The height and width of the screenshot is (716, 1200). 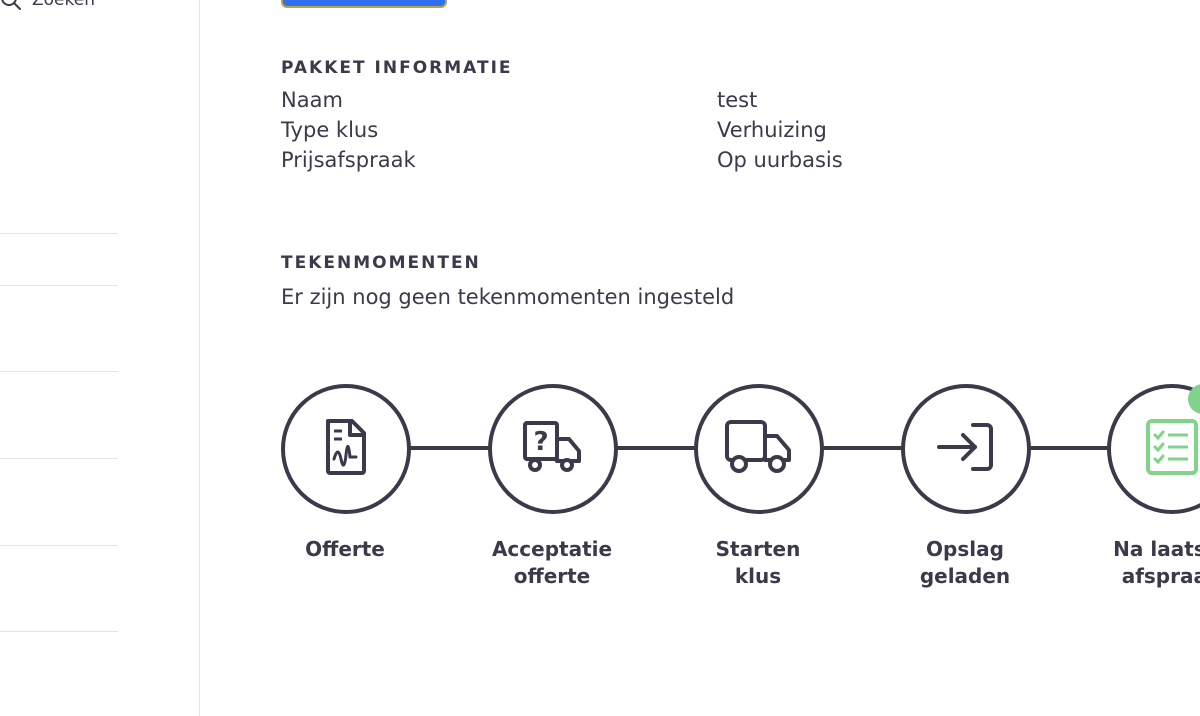 I want to click on info-row-name: Naam test, so click(x=631, y=103).